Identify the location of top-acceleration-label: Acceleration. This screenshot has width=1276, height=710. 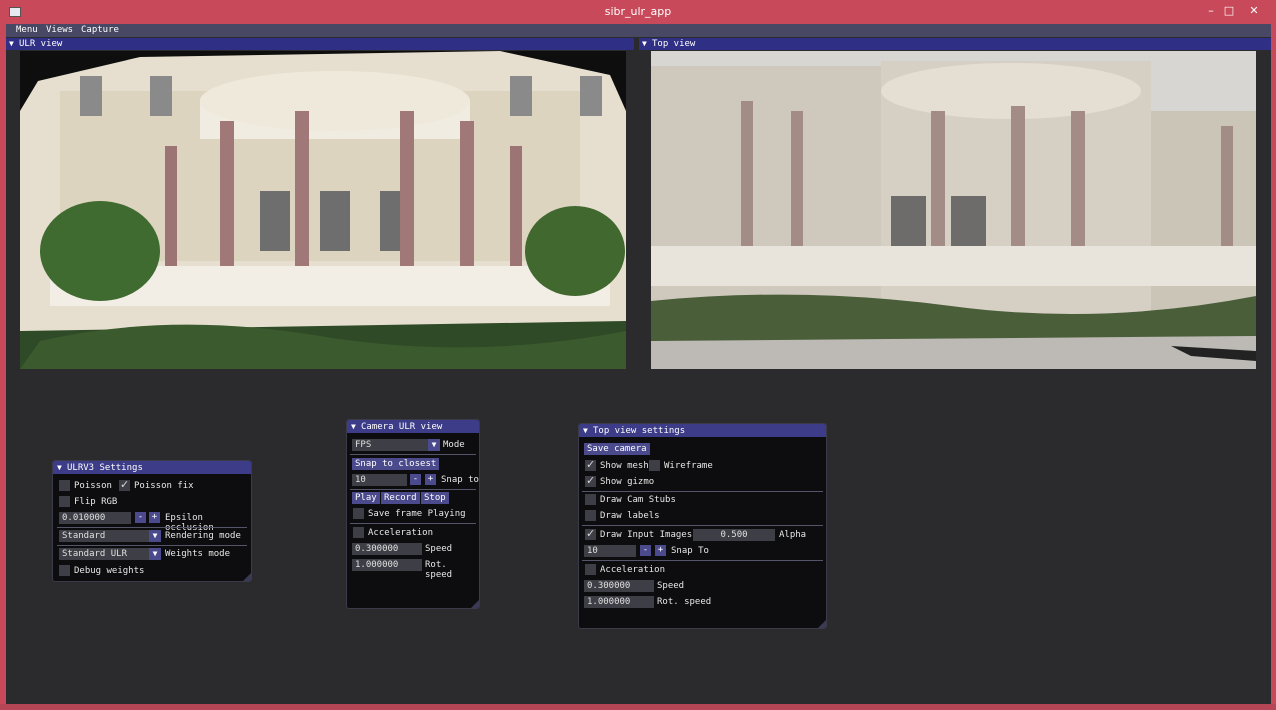
(633, 570).